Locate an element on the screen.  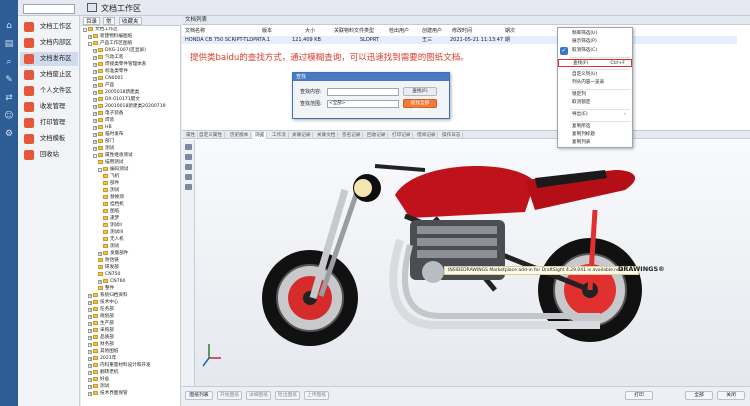
tree-node: + 焊接类零件管理体系 is located at coordinates (119, 65).